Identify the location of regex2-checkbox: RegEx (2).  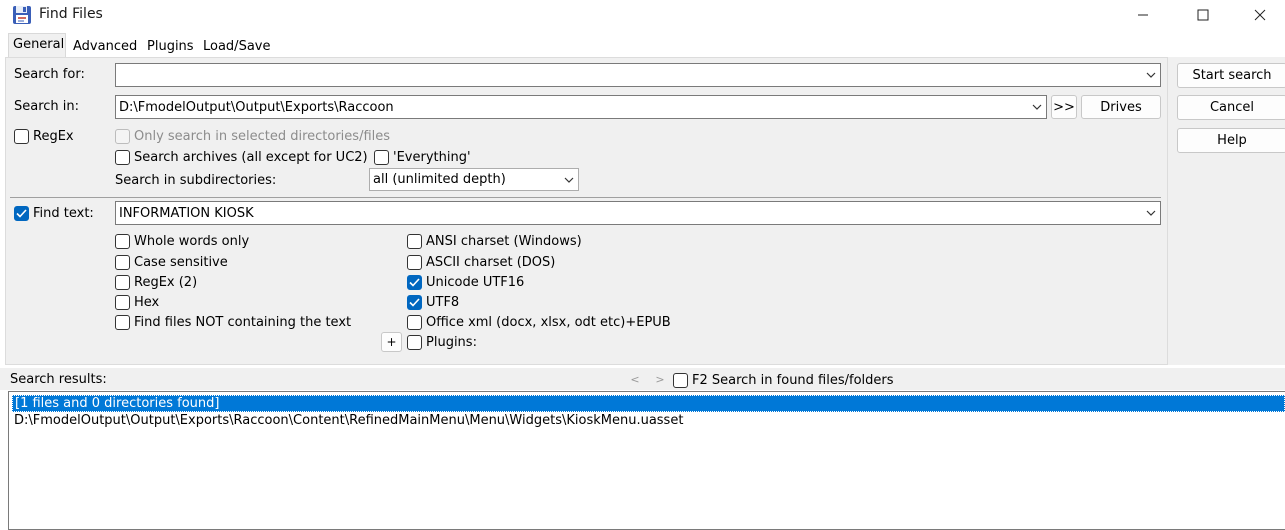
(156, 282).